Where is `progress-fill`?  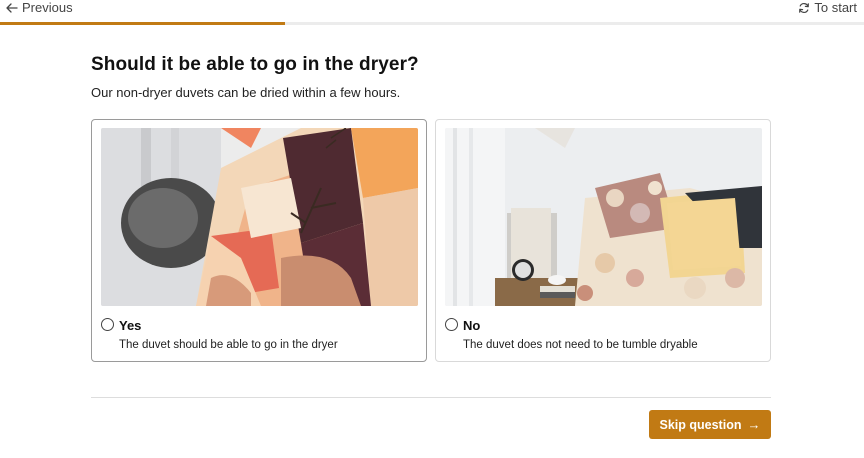 progress-fill is located at coordinates (143, 23).